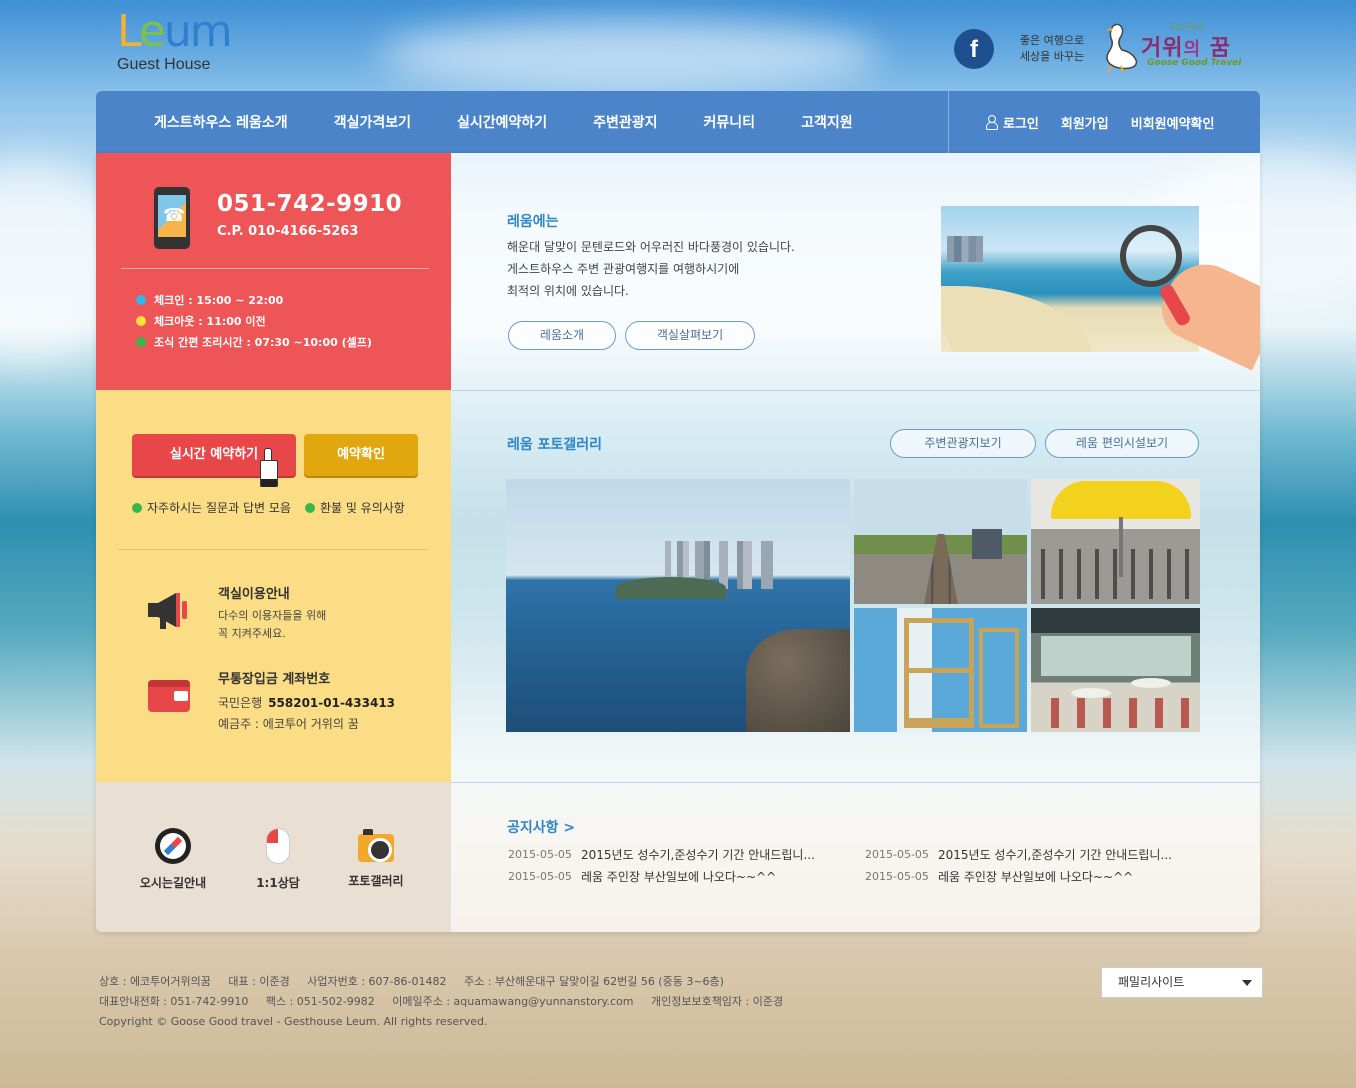  I want to click on faq-link: 자주하시는 질문과 답변 모음, so click(211, 507).